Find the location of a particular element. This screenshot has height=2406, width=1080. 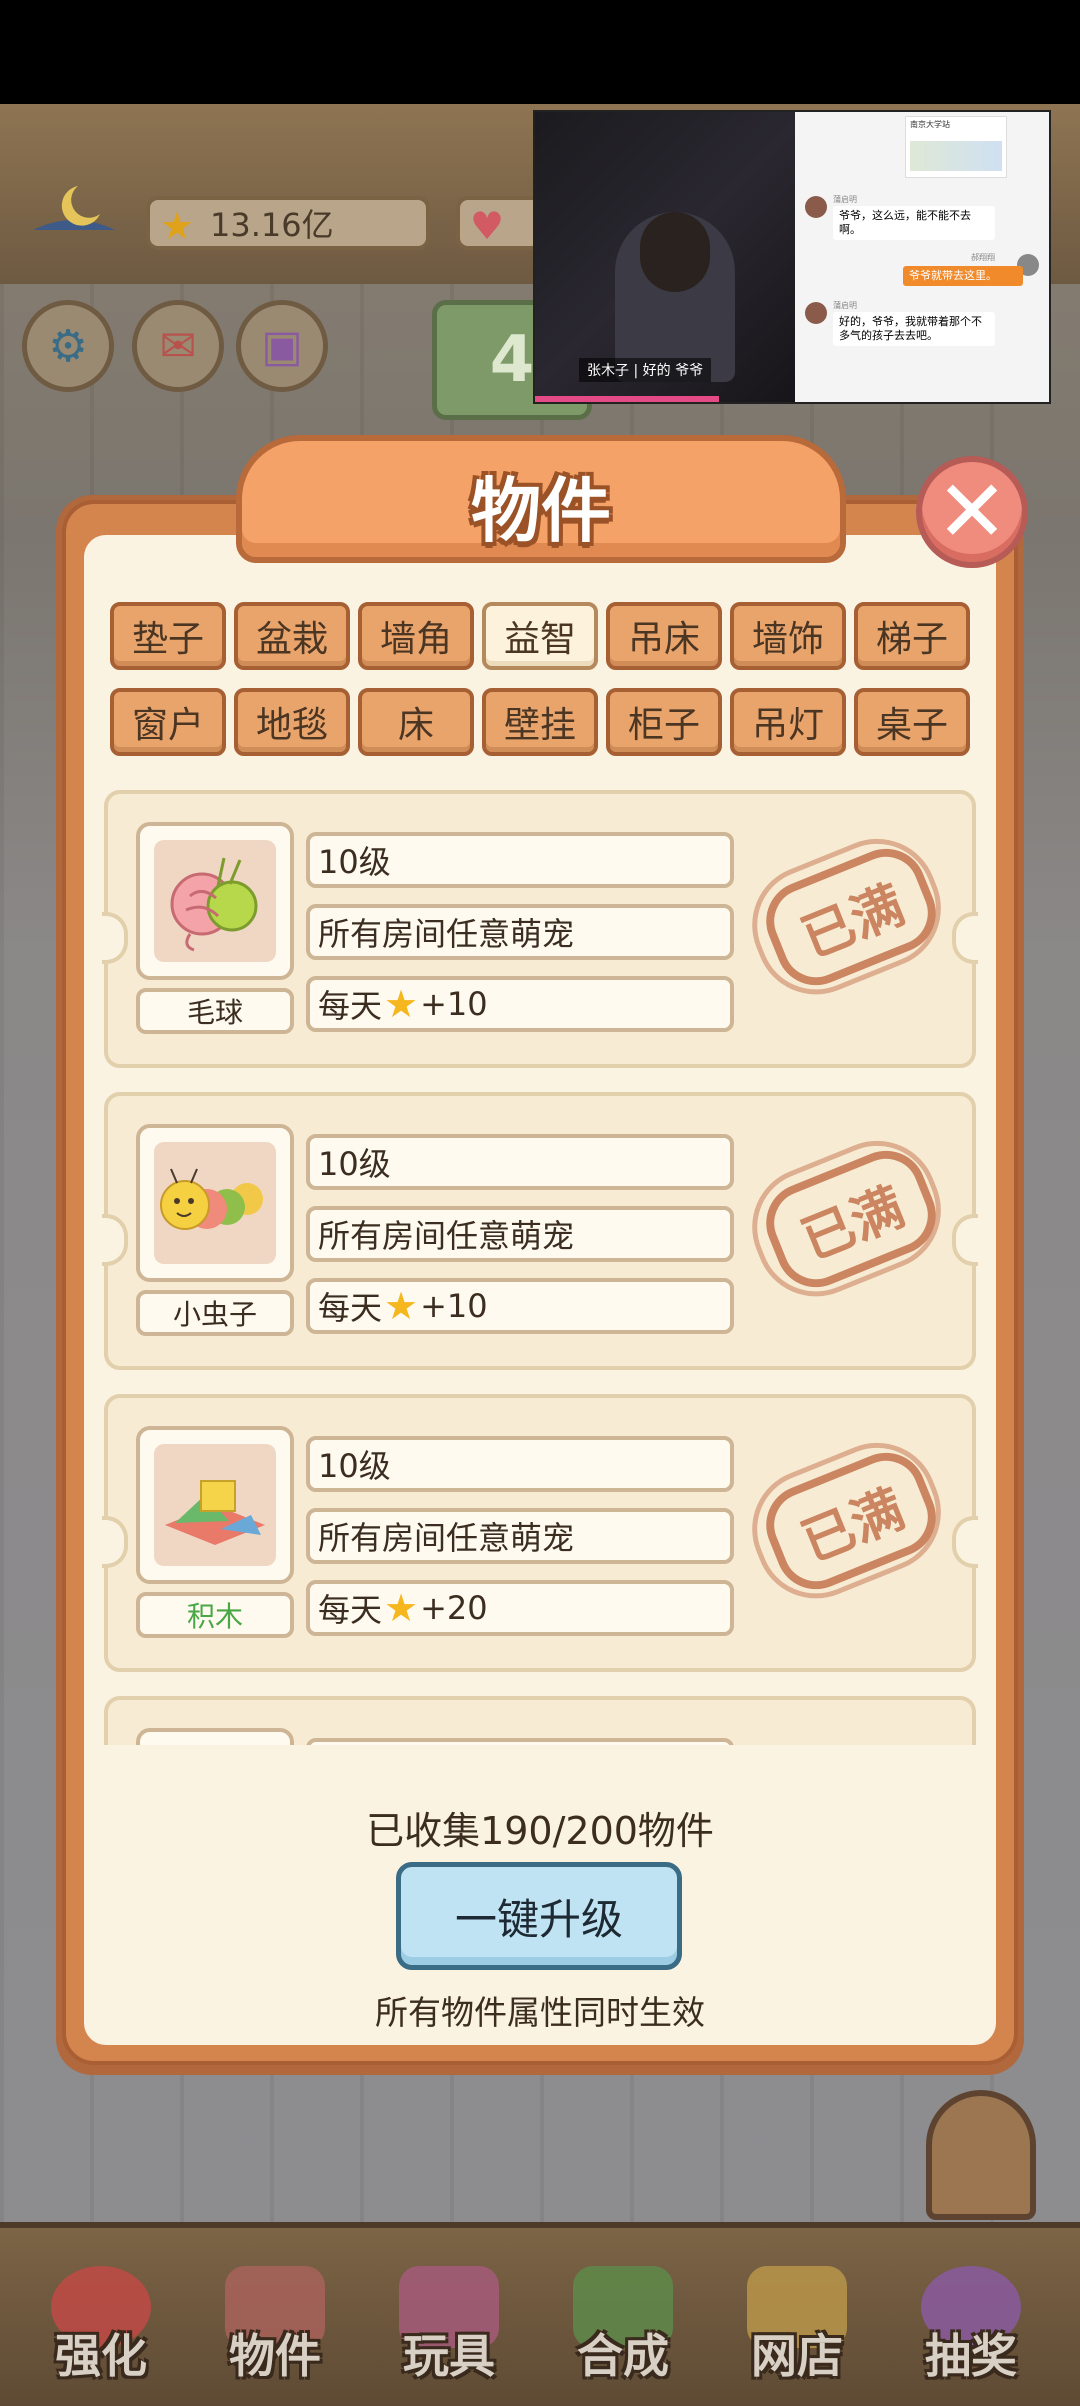

reward-value: +20 is located at coordinates (454, 1608).